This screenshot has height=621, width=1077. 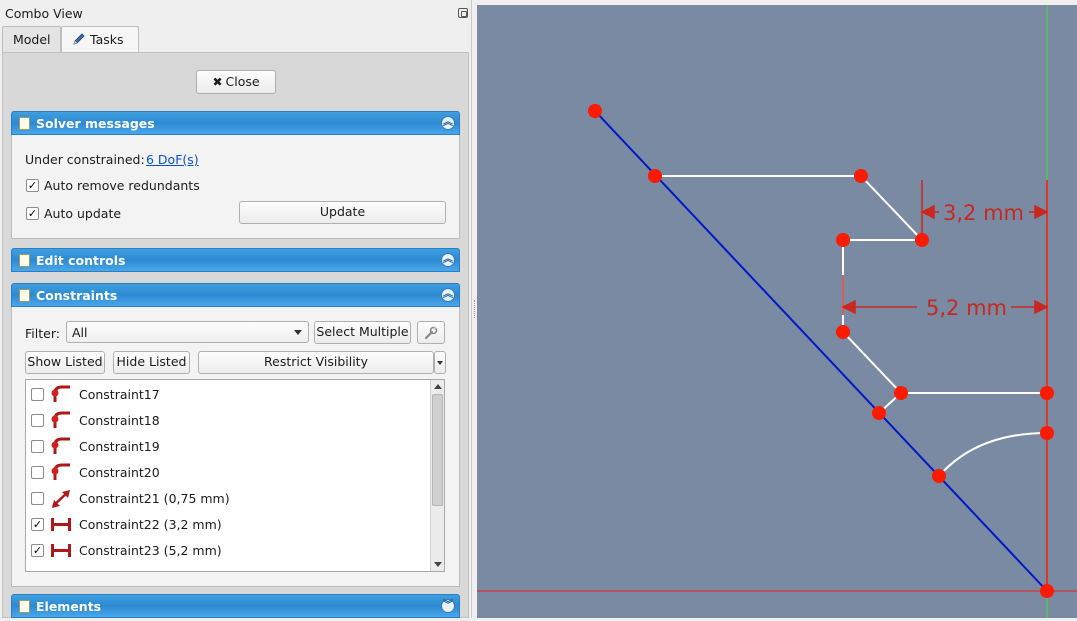 I want to click on constraint-list-item: Constraint22 (3,2 mm), so click(x=228, y=524).